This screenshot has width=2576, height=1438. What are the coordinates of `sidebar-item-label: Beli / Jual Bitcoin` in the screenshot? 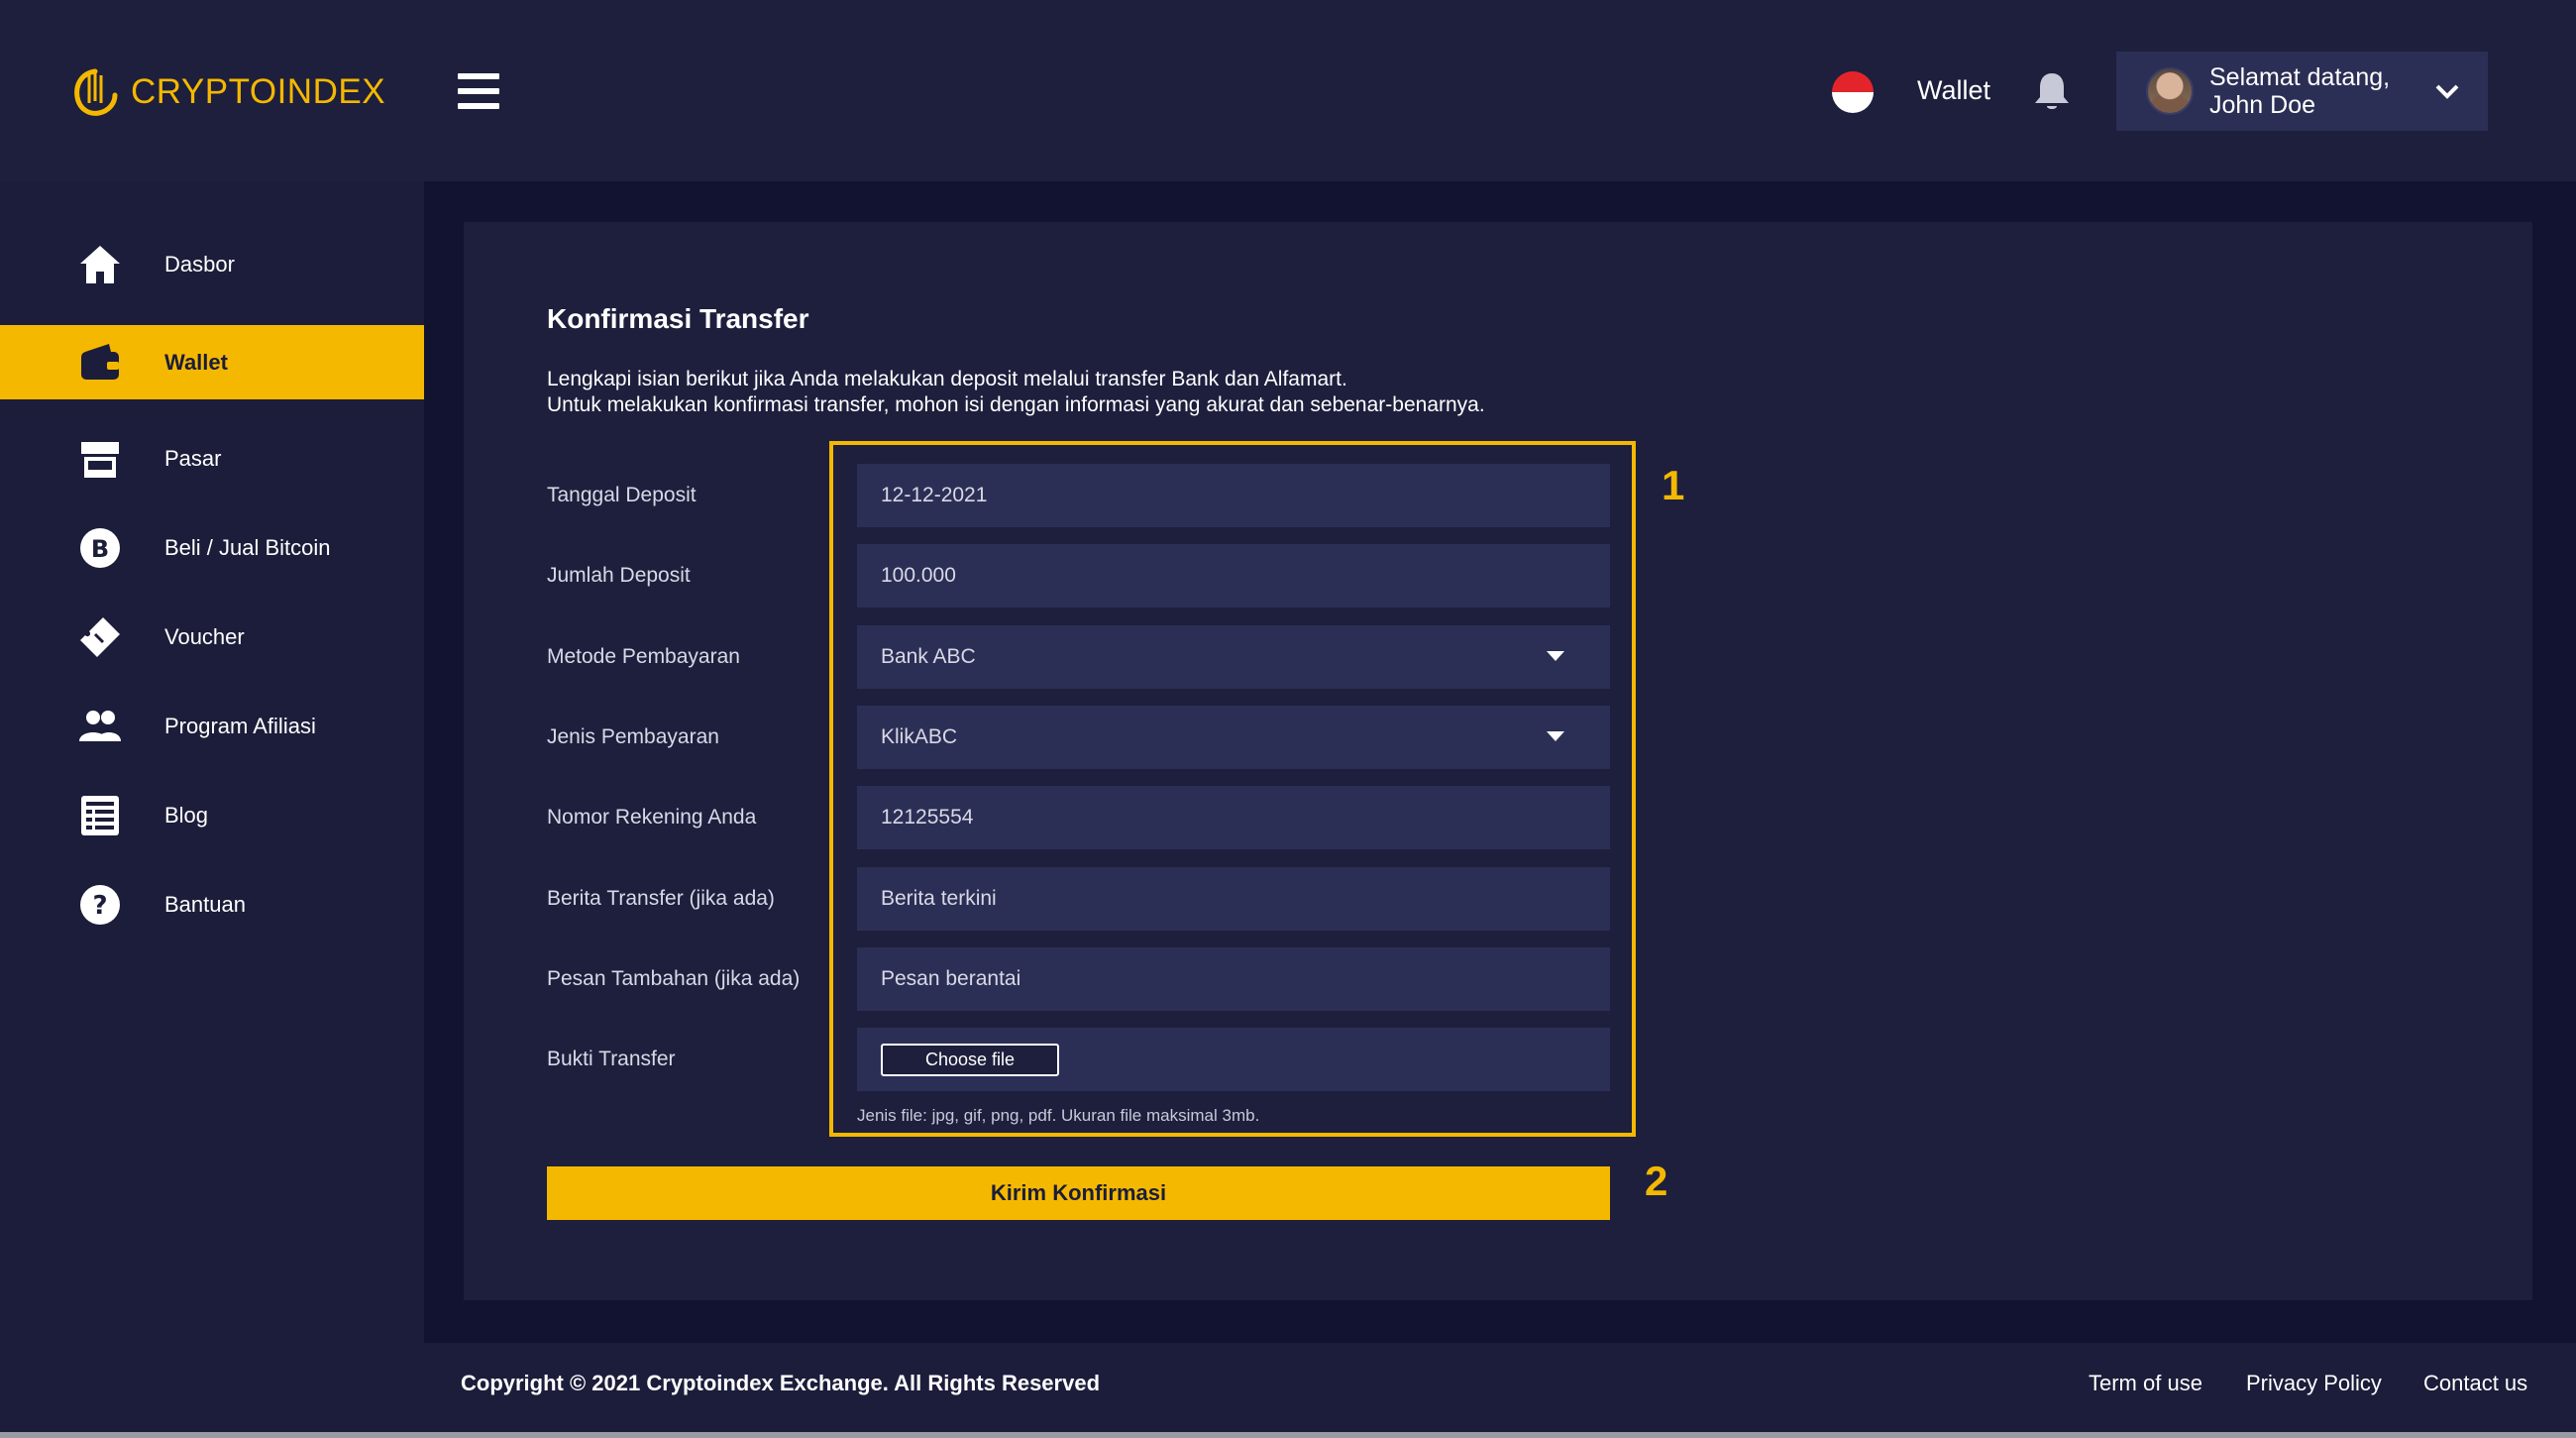 It's located at (248, 547).